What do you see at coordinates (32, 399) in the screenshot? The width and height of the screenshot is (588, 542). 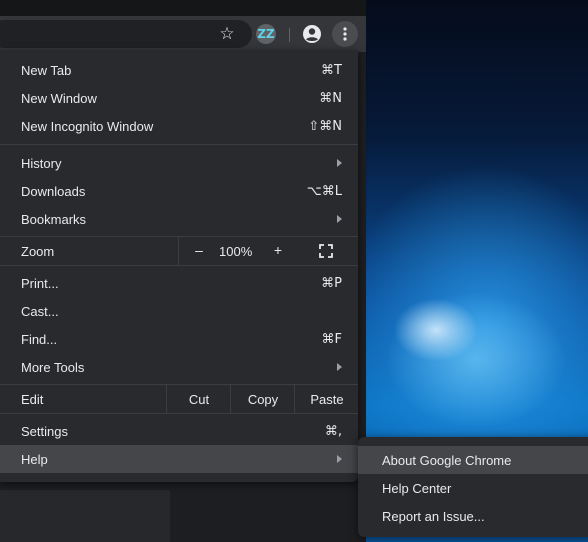 I see `edit-label: Edit` at bounding box center [32, 399].